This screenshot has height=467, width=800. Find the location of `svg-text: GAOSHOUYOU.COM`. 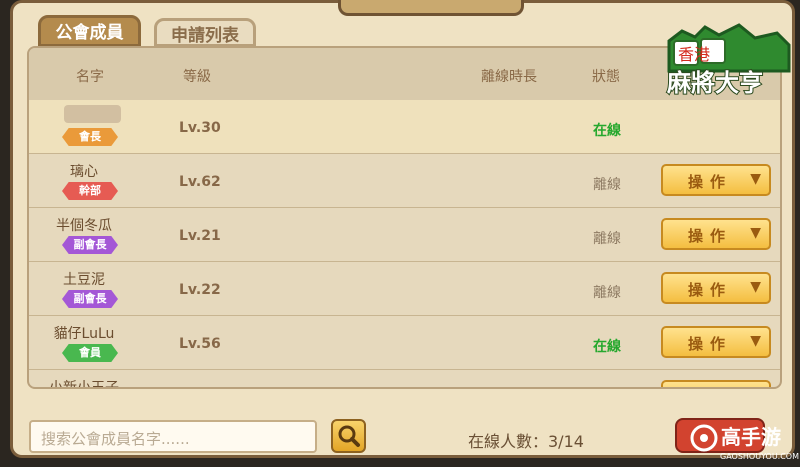

svg-text: GAOSHOUYOU.COM is located at coordinates (759, 456).